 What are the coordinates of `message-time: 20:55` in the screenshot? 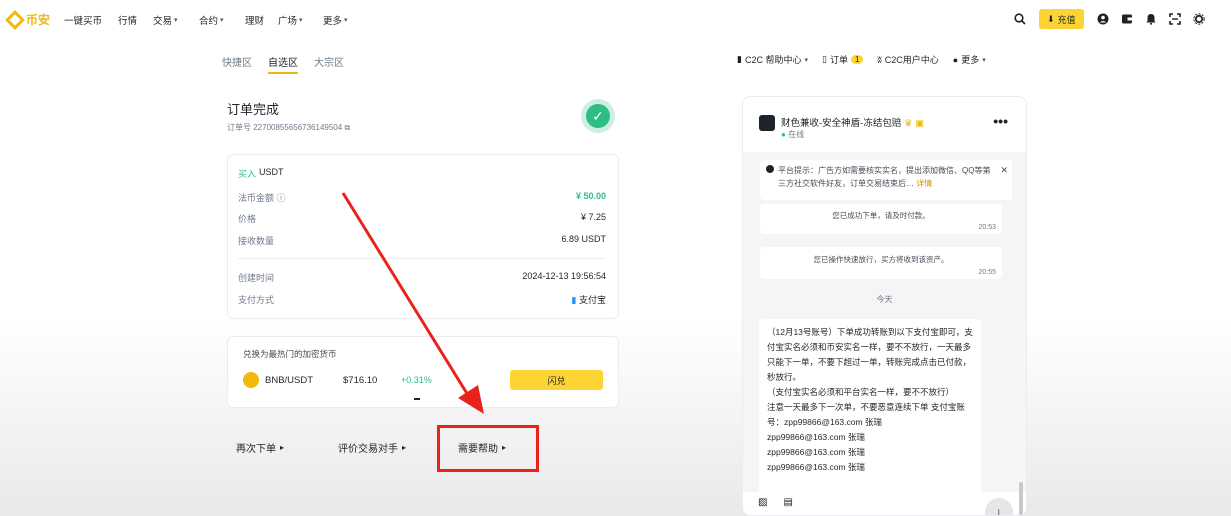 It's located at (987, 272).